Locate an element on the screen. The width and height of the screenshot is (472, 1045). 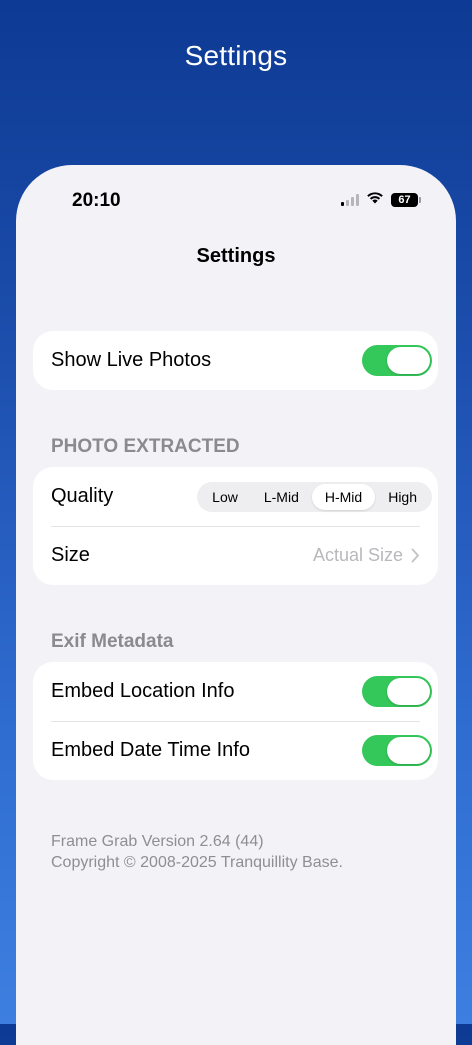
status-icons: 67 is located at coordinates (381, 200).